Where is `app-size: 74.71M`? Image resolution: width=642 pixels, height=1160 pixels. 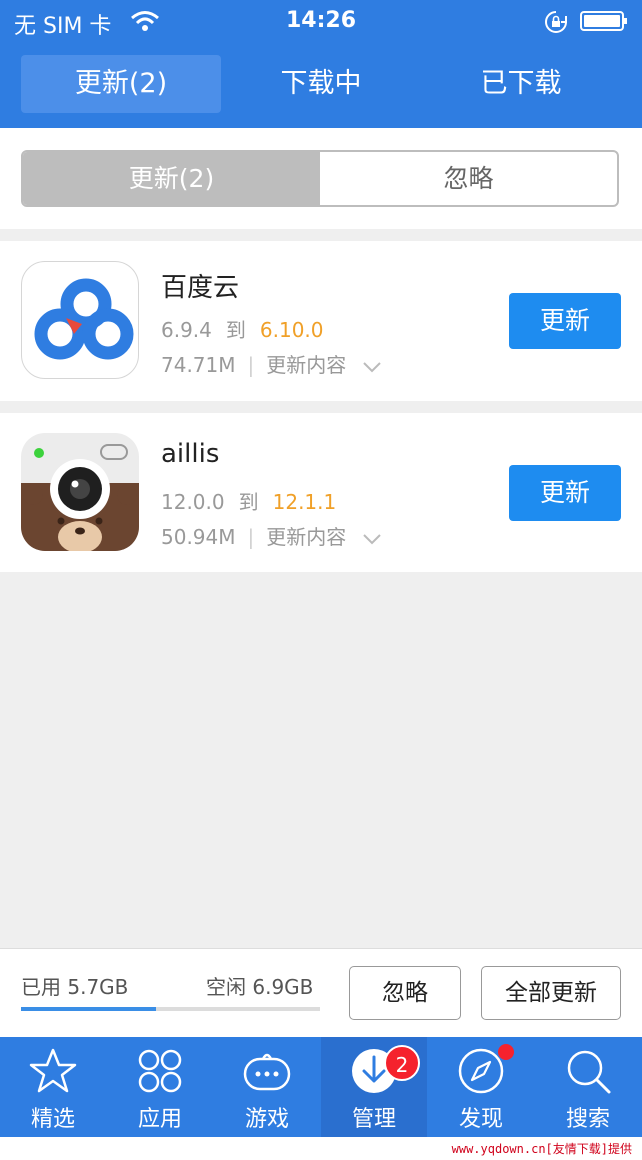 app-size: 74.71M is located at coordinates (198, 365).